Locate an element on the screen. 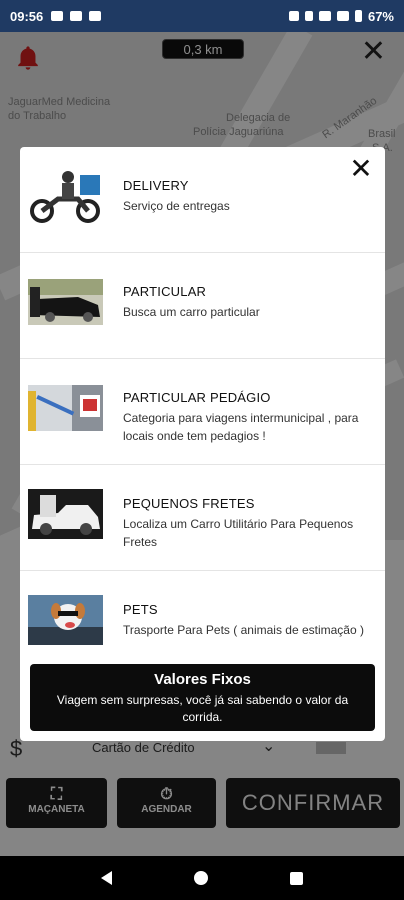 This screenshot has width=404, height=900. service-name: PETS is located at coordinates (140, 609).